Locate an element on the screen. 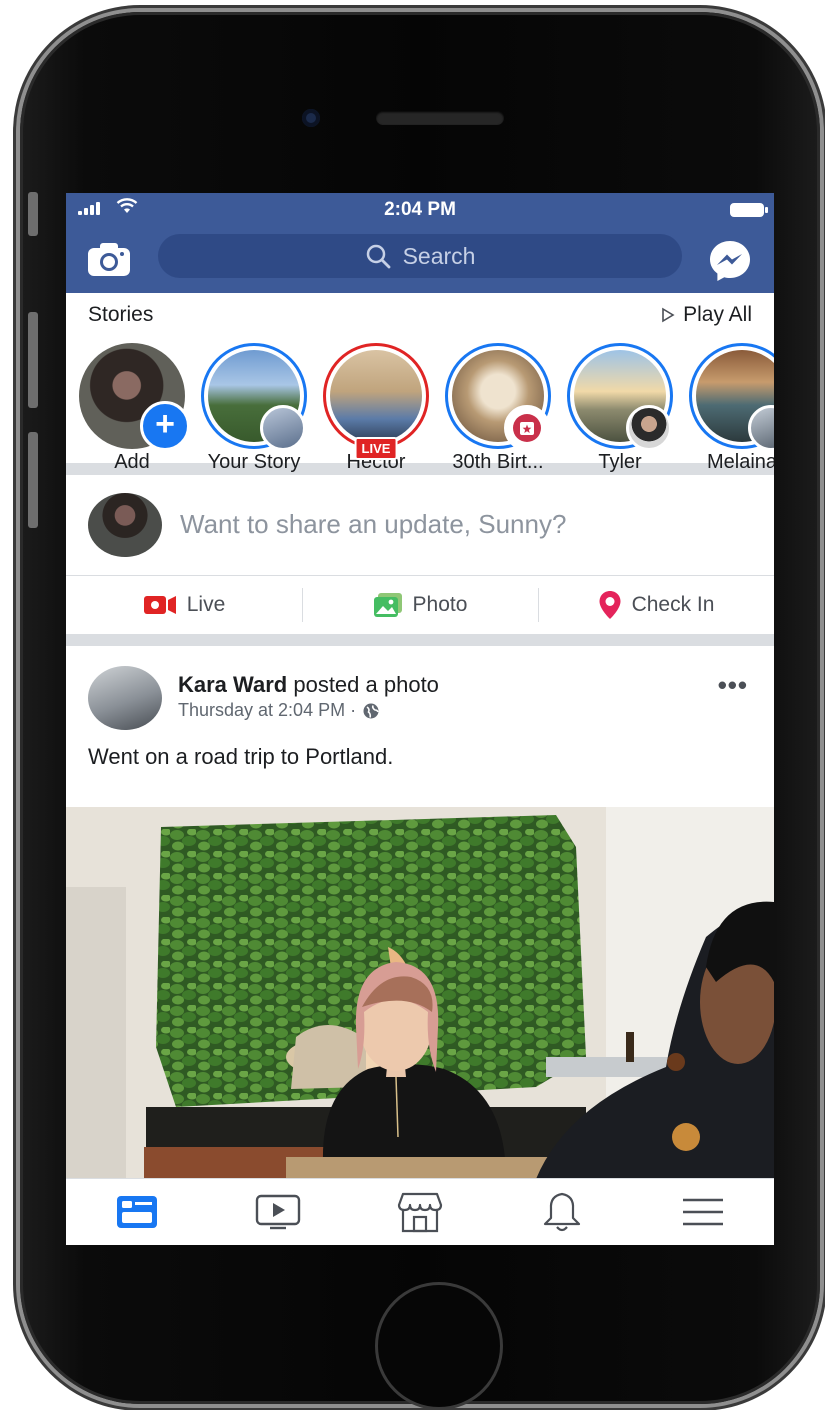 The image size is (825, 1410). search-input: Search is located at coordinates (420, 256).